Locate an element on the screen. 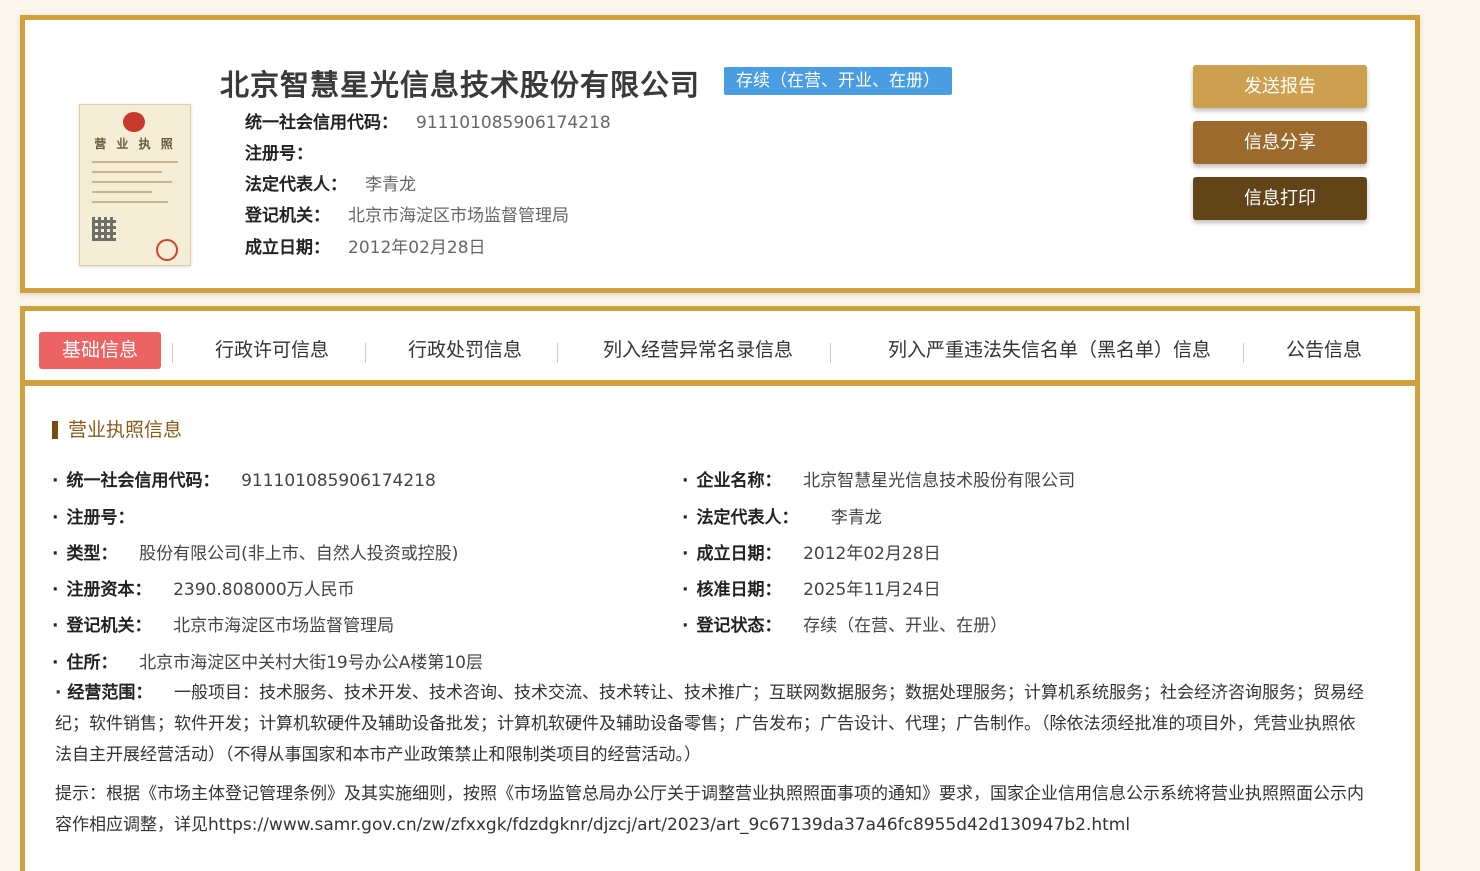 The width and height of the screenshot is (1480, 871). national-emblem-icon is located at coordinates (134, 122).